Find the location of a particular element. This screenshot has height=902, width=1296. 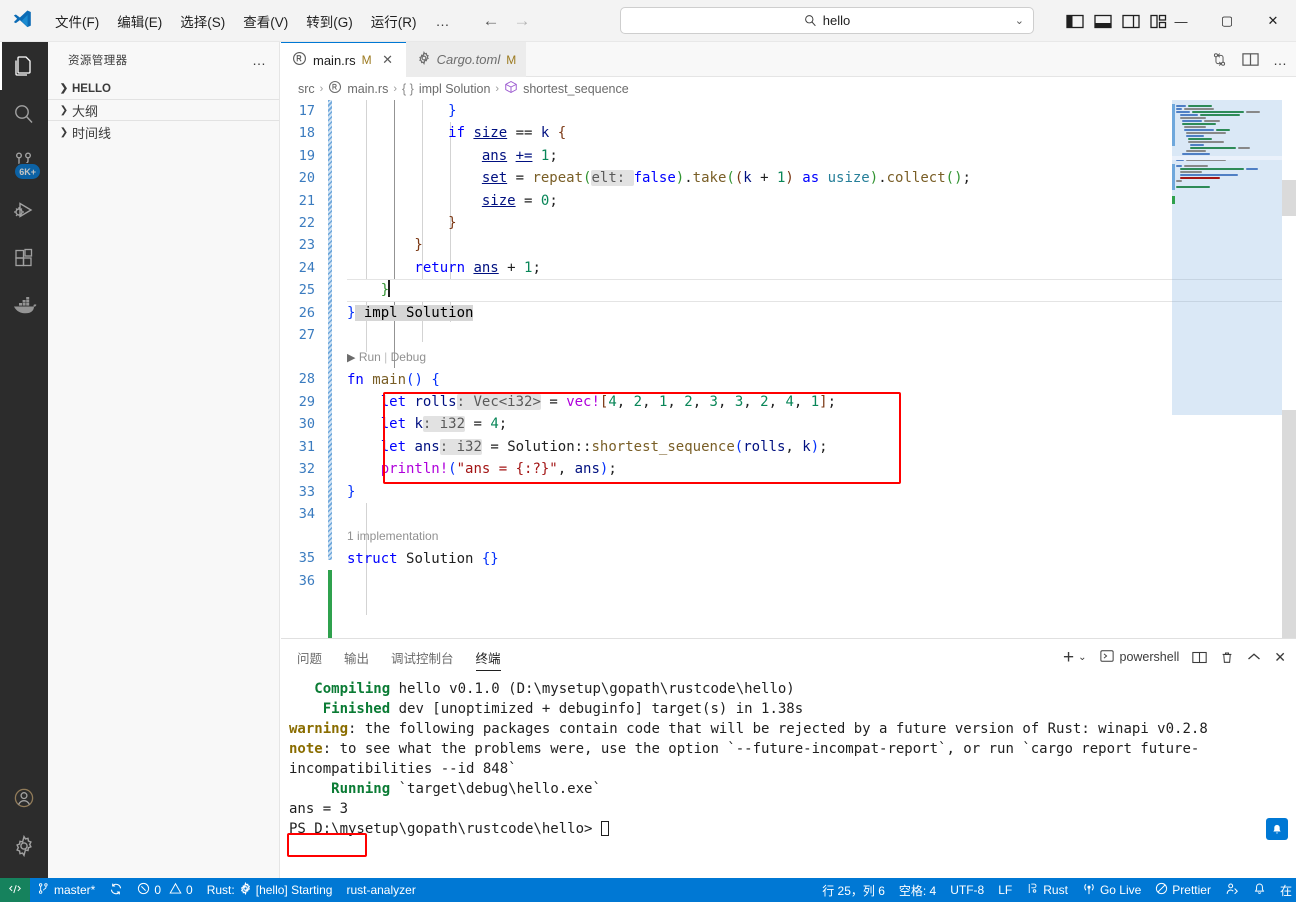

close-button: ✕ is located at coordinates (1273, 21).